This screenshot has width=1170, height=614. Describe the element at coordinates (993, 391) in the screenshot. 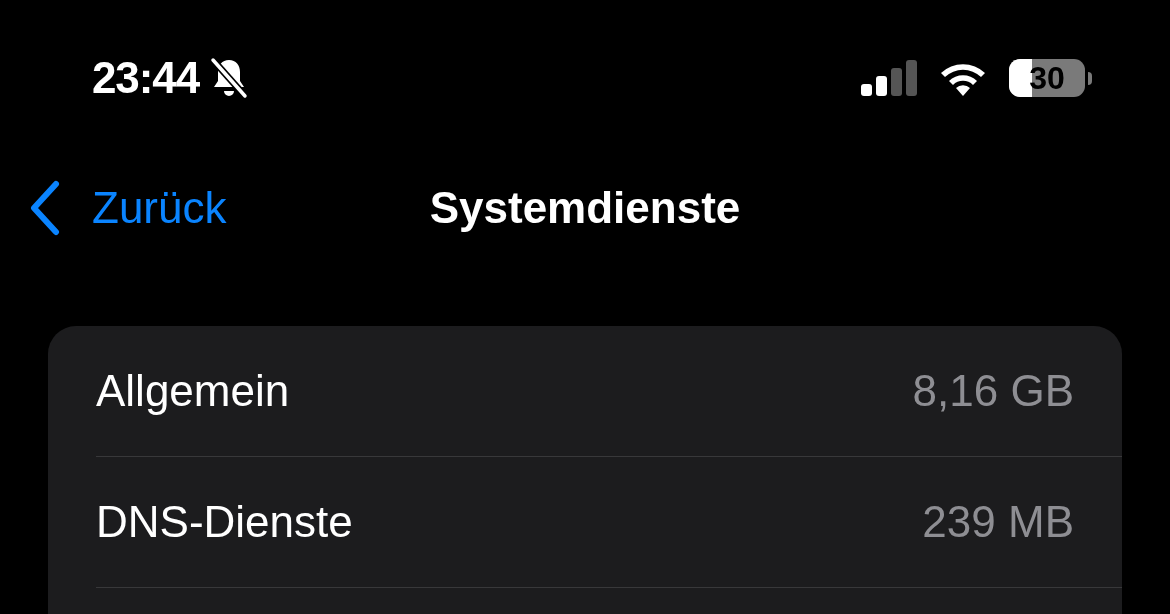

I see `row-value: 8,16 GB` at that location.